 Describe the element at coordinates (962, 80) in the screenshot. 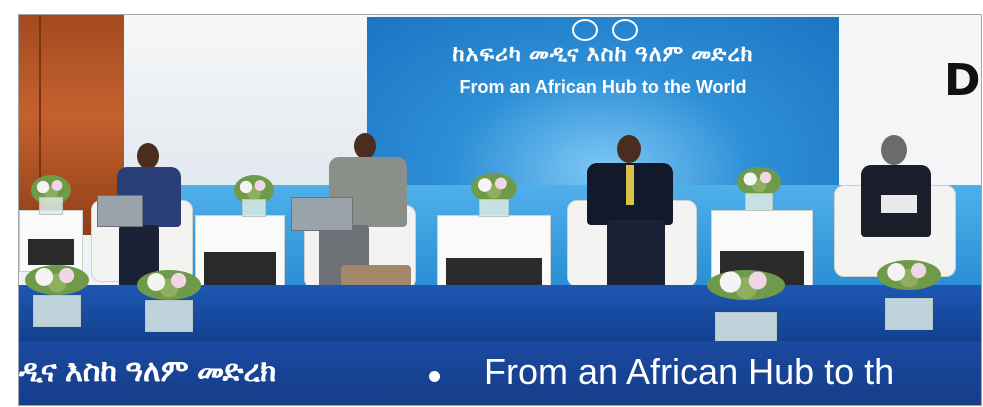

I see `corner-brand-text: Di` at that location.